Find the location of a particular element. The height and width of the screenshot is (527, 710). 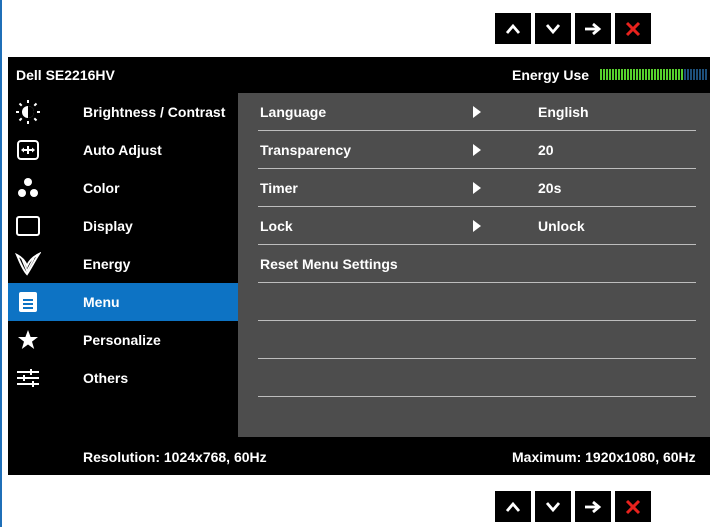

menu-icon is located at coordinates (28, 302).